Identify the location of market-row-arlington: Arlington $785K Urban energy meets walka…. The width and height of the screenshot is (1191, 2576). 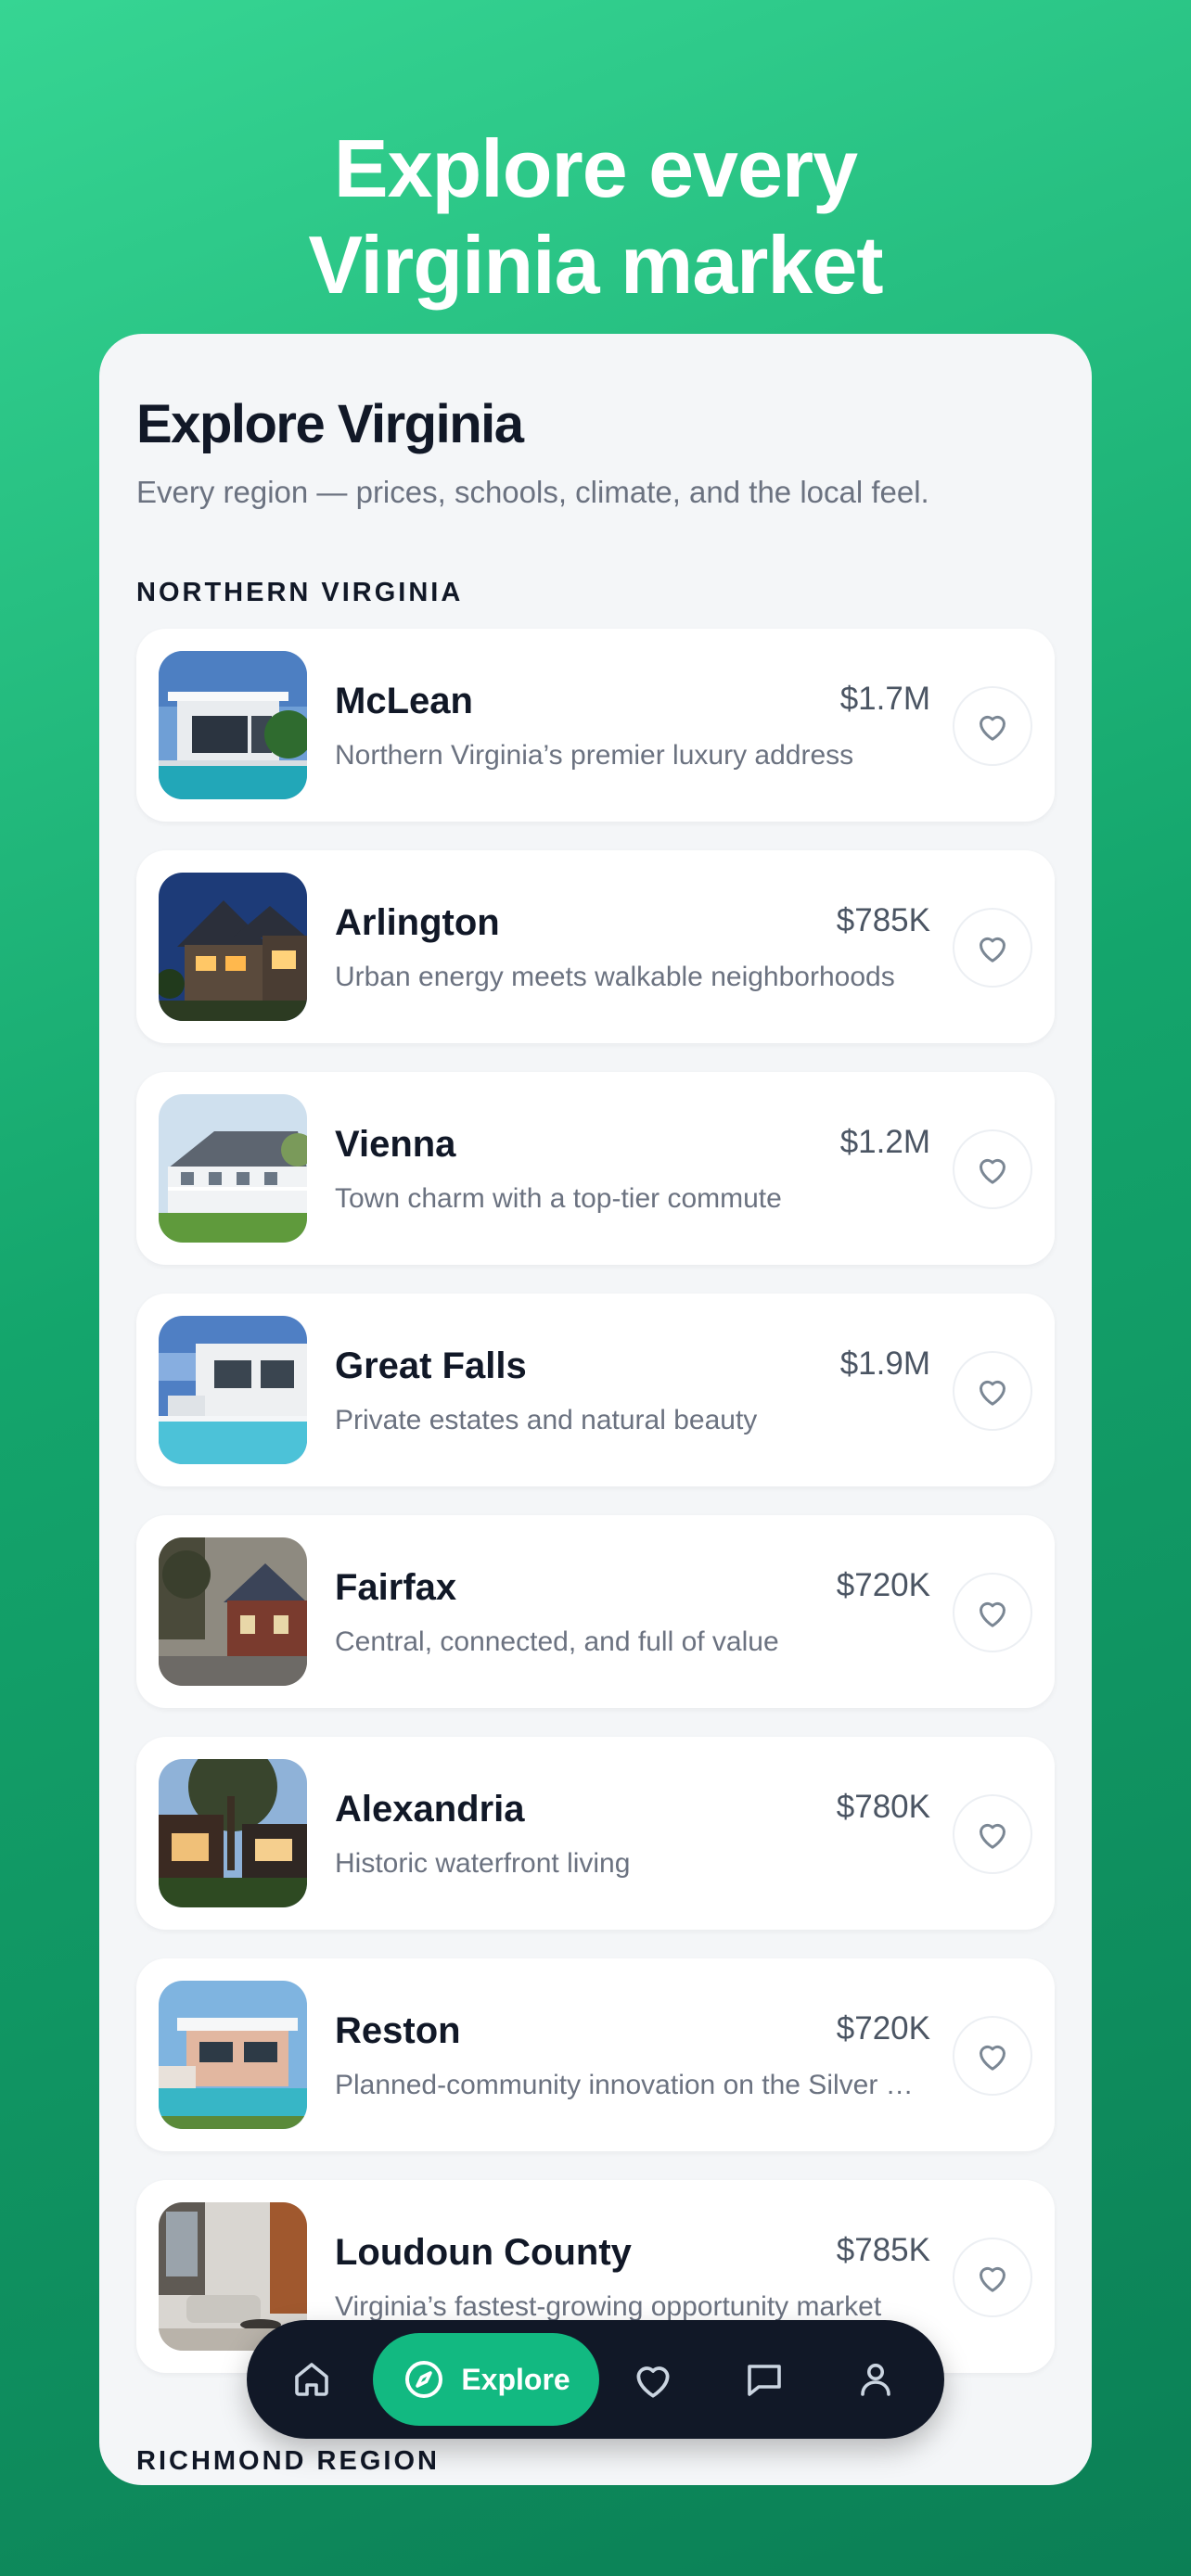
(595, 947).